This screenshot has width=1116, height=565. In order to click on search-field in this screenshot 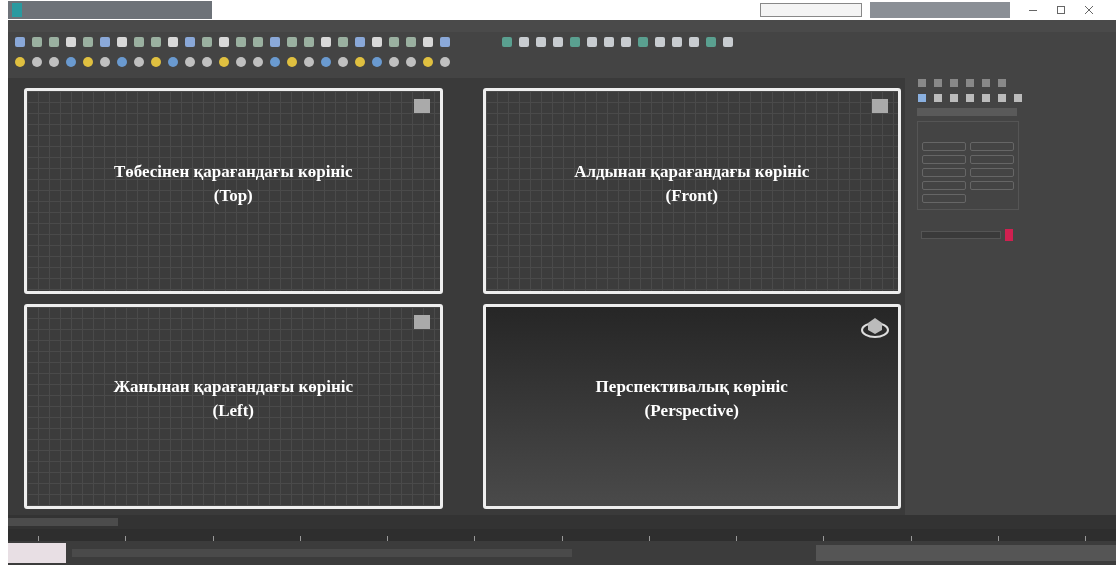, I will do `click(811, 10)`.